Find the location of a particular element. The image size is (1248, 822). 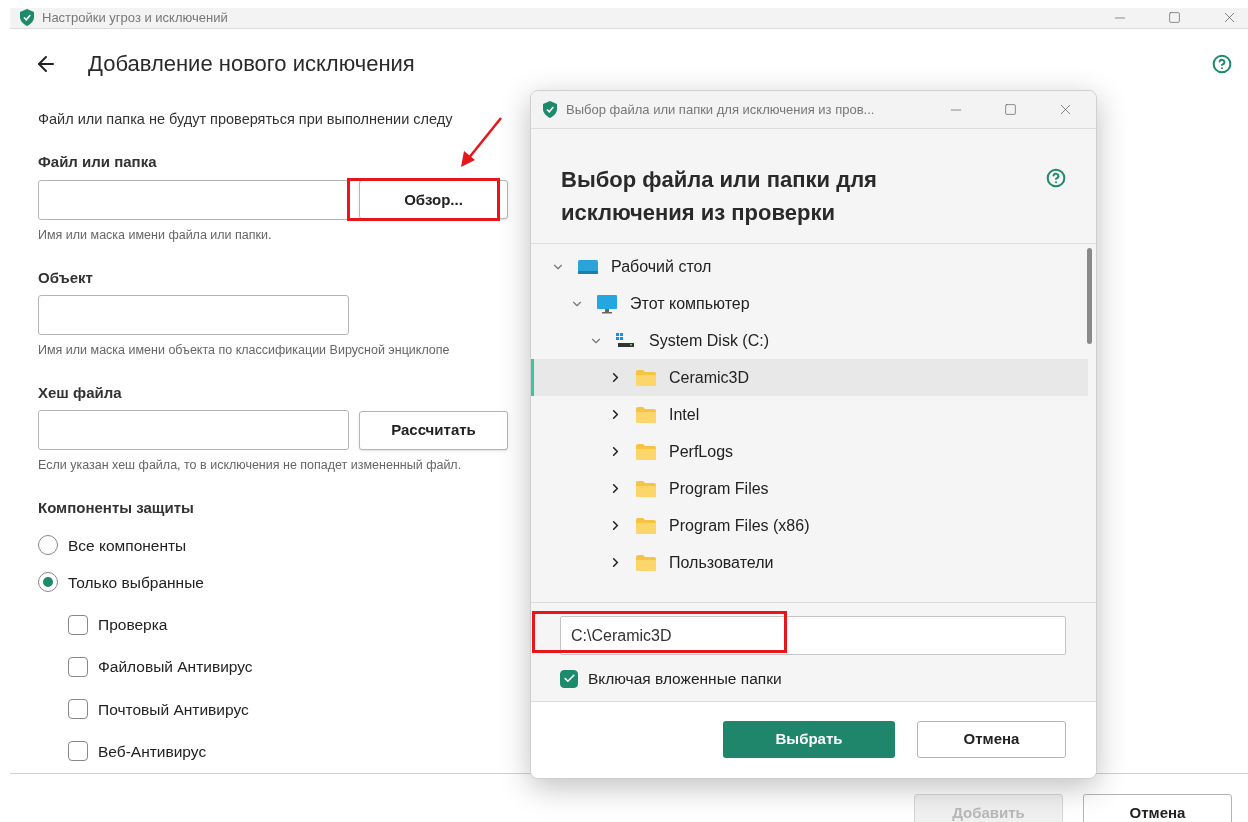

tree-item-label: System Disk (C:) is located at coordinates (709, 340).